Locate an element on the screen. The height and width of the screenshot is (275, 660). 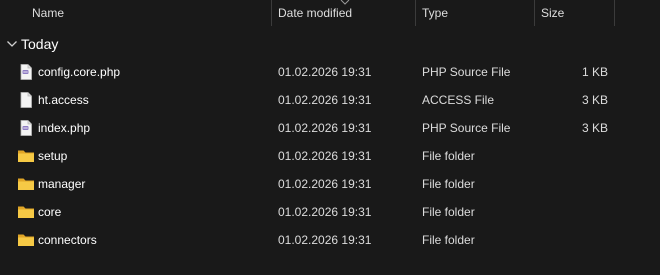
file-size: 1 KB is located at coordinates (594, 72).